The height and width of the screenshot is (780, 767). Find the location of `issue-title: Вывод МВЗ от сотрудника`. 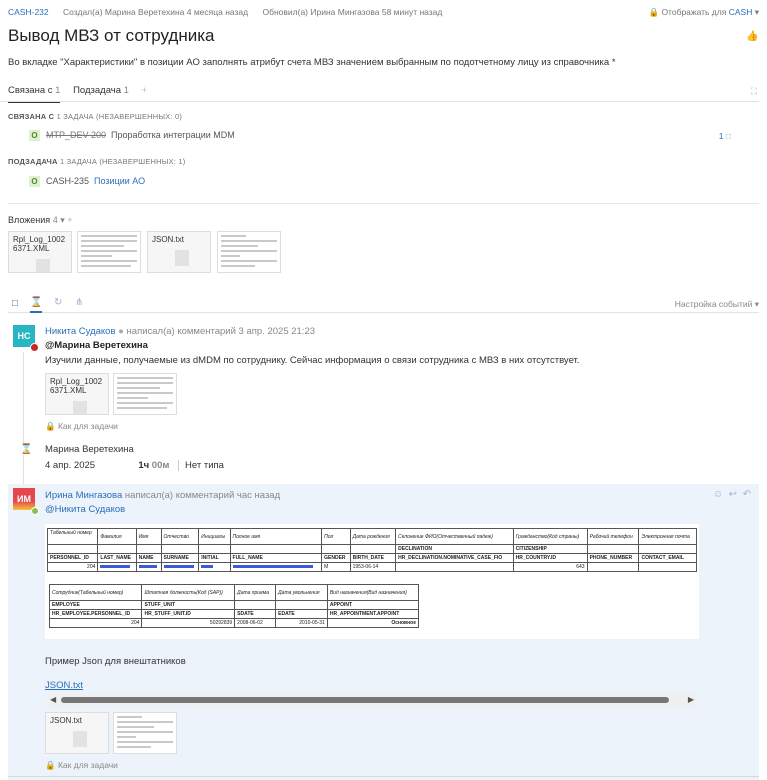

issue-title: Вывод МВЗ от сотрудника is located at coordinates (111, 35).